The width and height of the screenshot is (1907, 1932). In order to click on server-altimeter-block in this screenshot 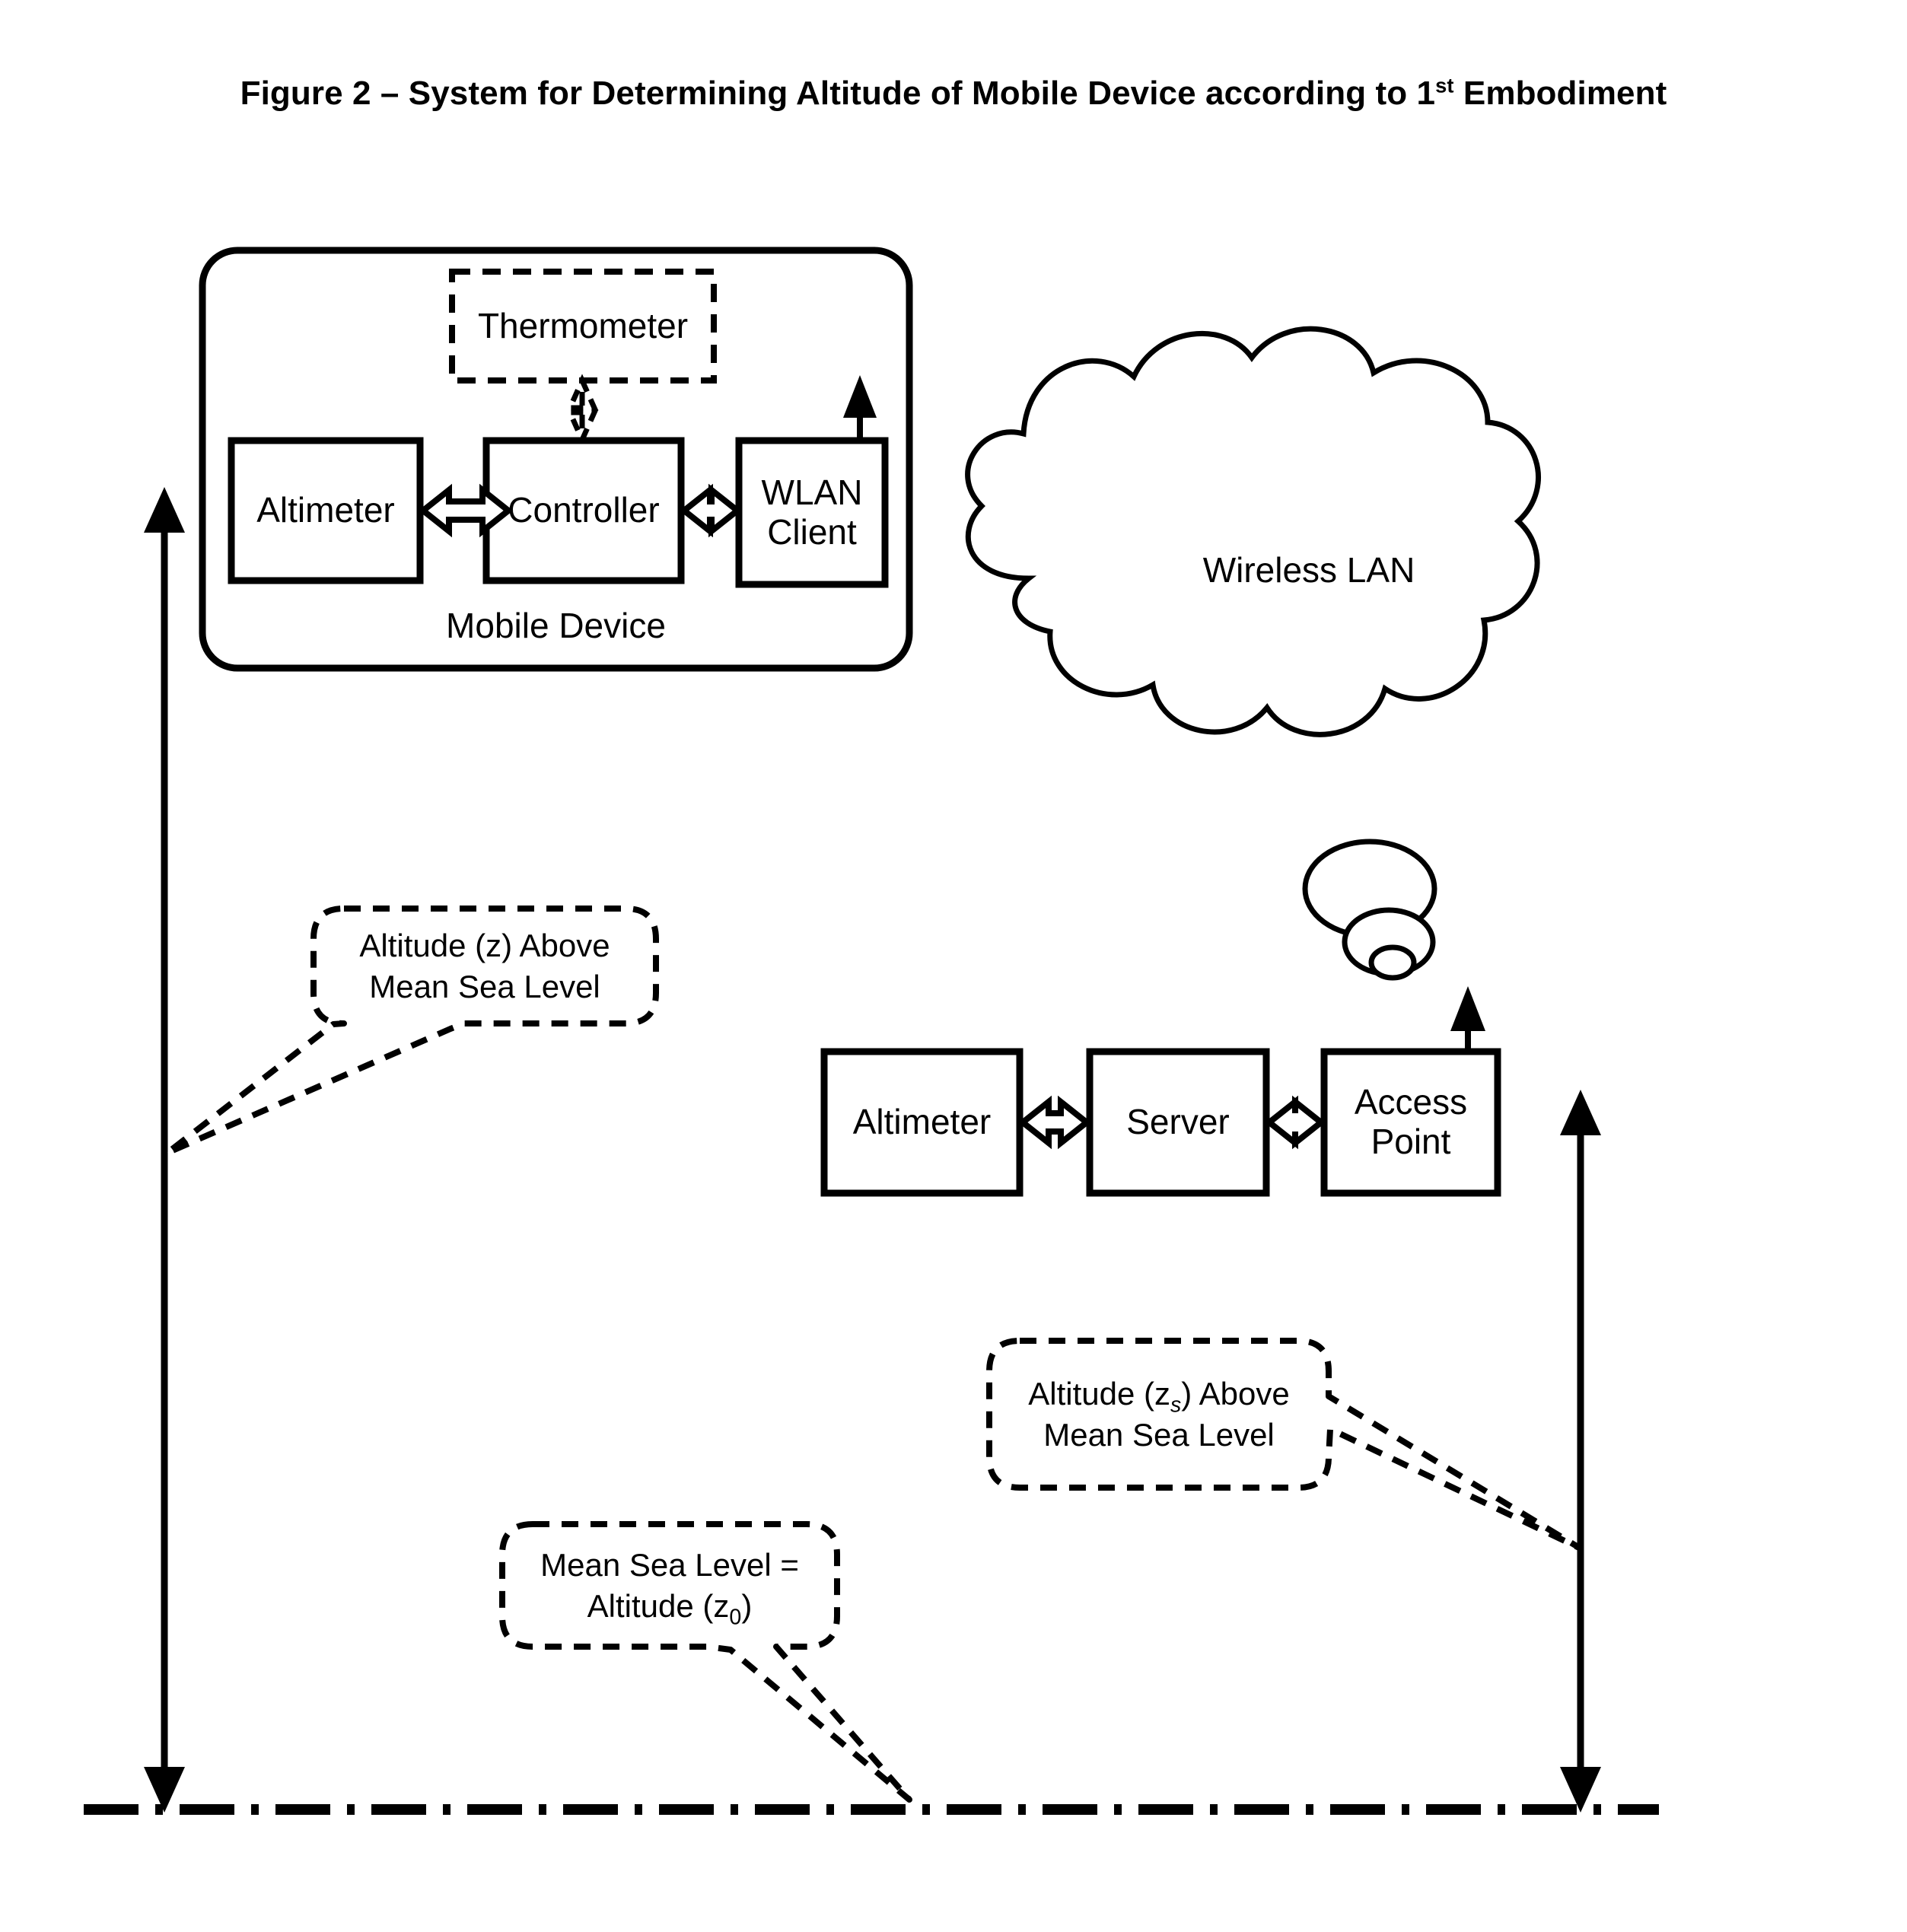, I will do `click(922, 1122)`.